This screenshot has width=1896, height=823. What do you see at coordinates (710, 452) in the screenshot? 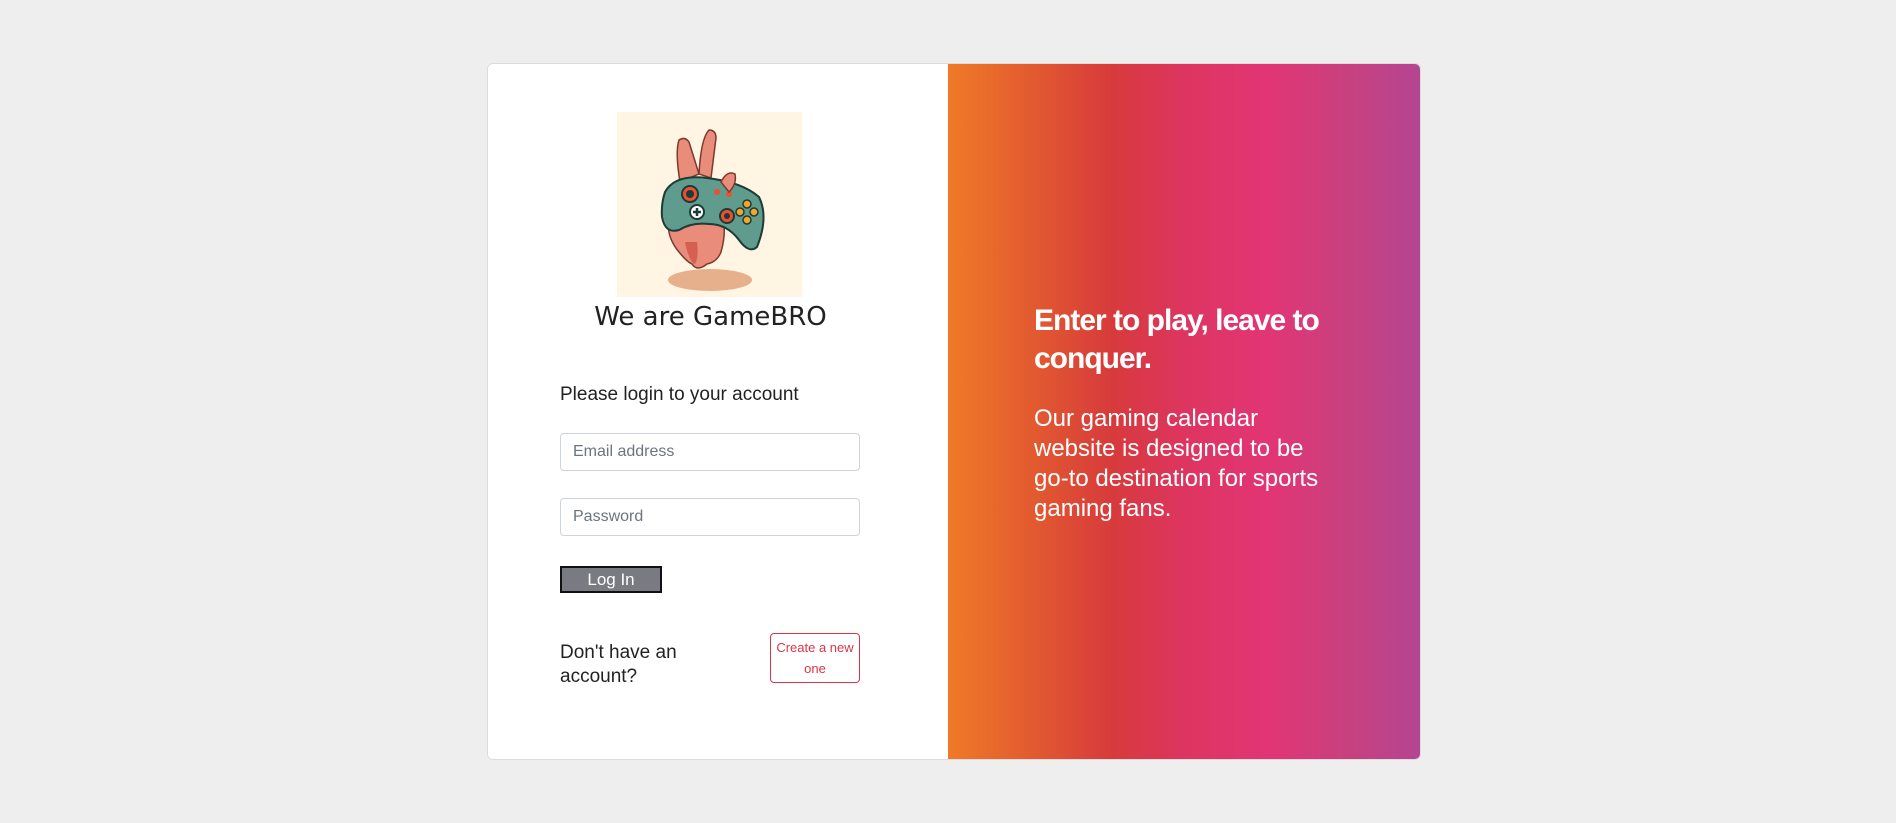
I see `email-input` at bounding box center [710, 452].